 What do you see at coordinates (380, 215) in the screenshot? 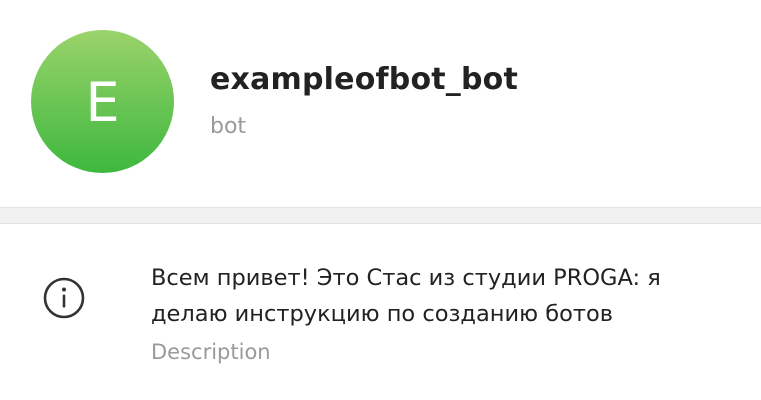
I see `section-divider` at bounding box center [380, 215].